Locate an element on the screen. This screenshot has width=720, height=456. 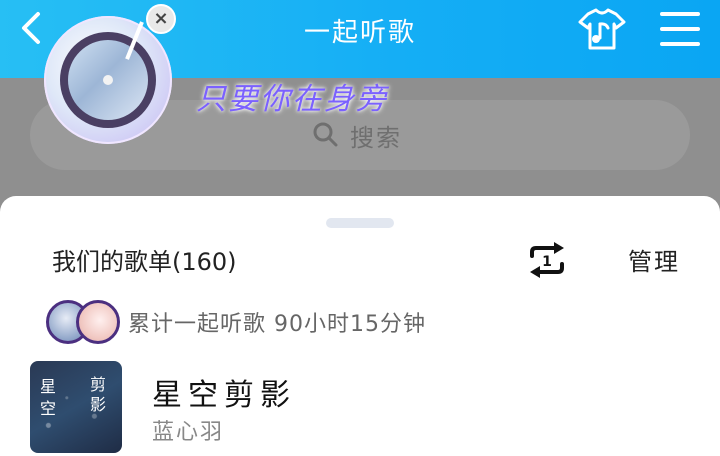
sheet-drag-handle is located at coordinates (360, 223).